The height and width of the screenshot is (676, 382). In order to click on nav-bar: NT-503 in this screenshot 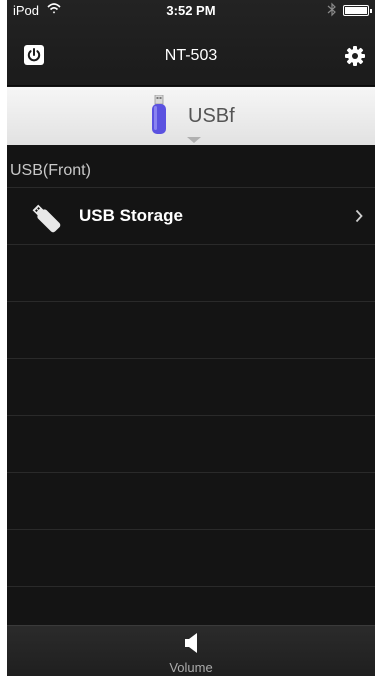, I will do `click(191, 58)`.